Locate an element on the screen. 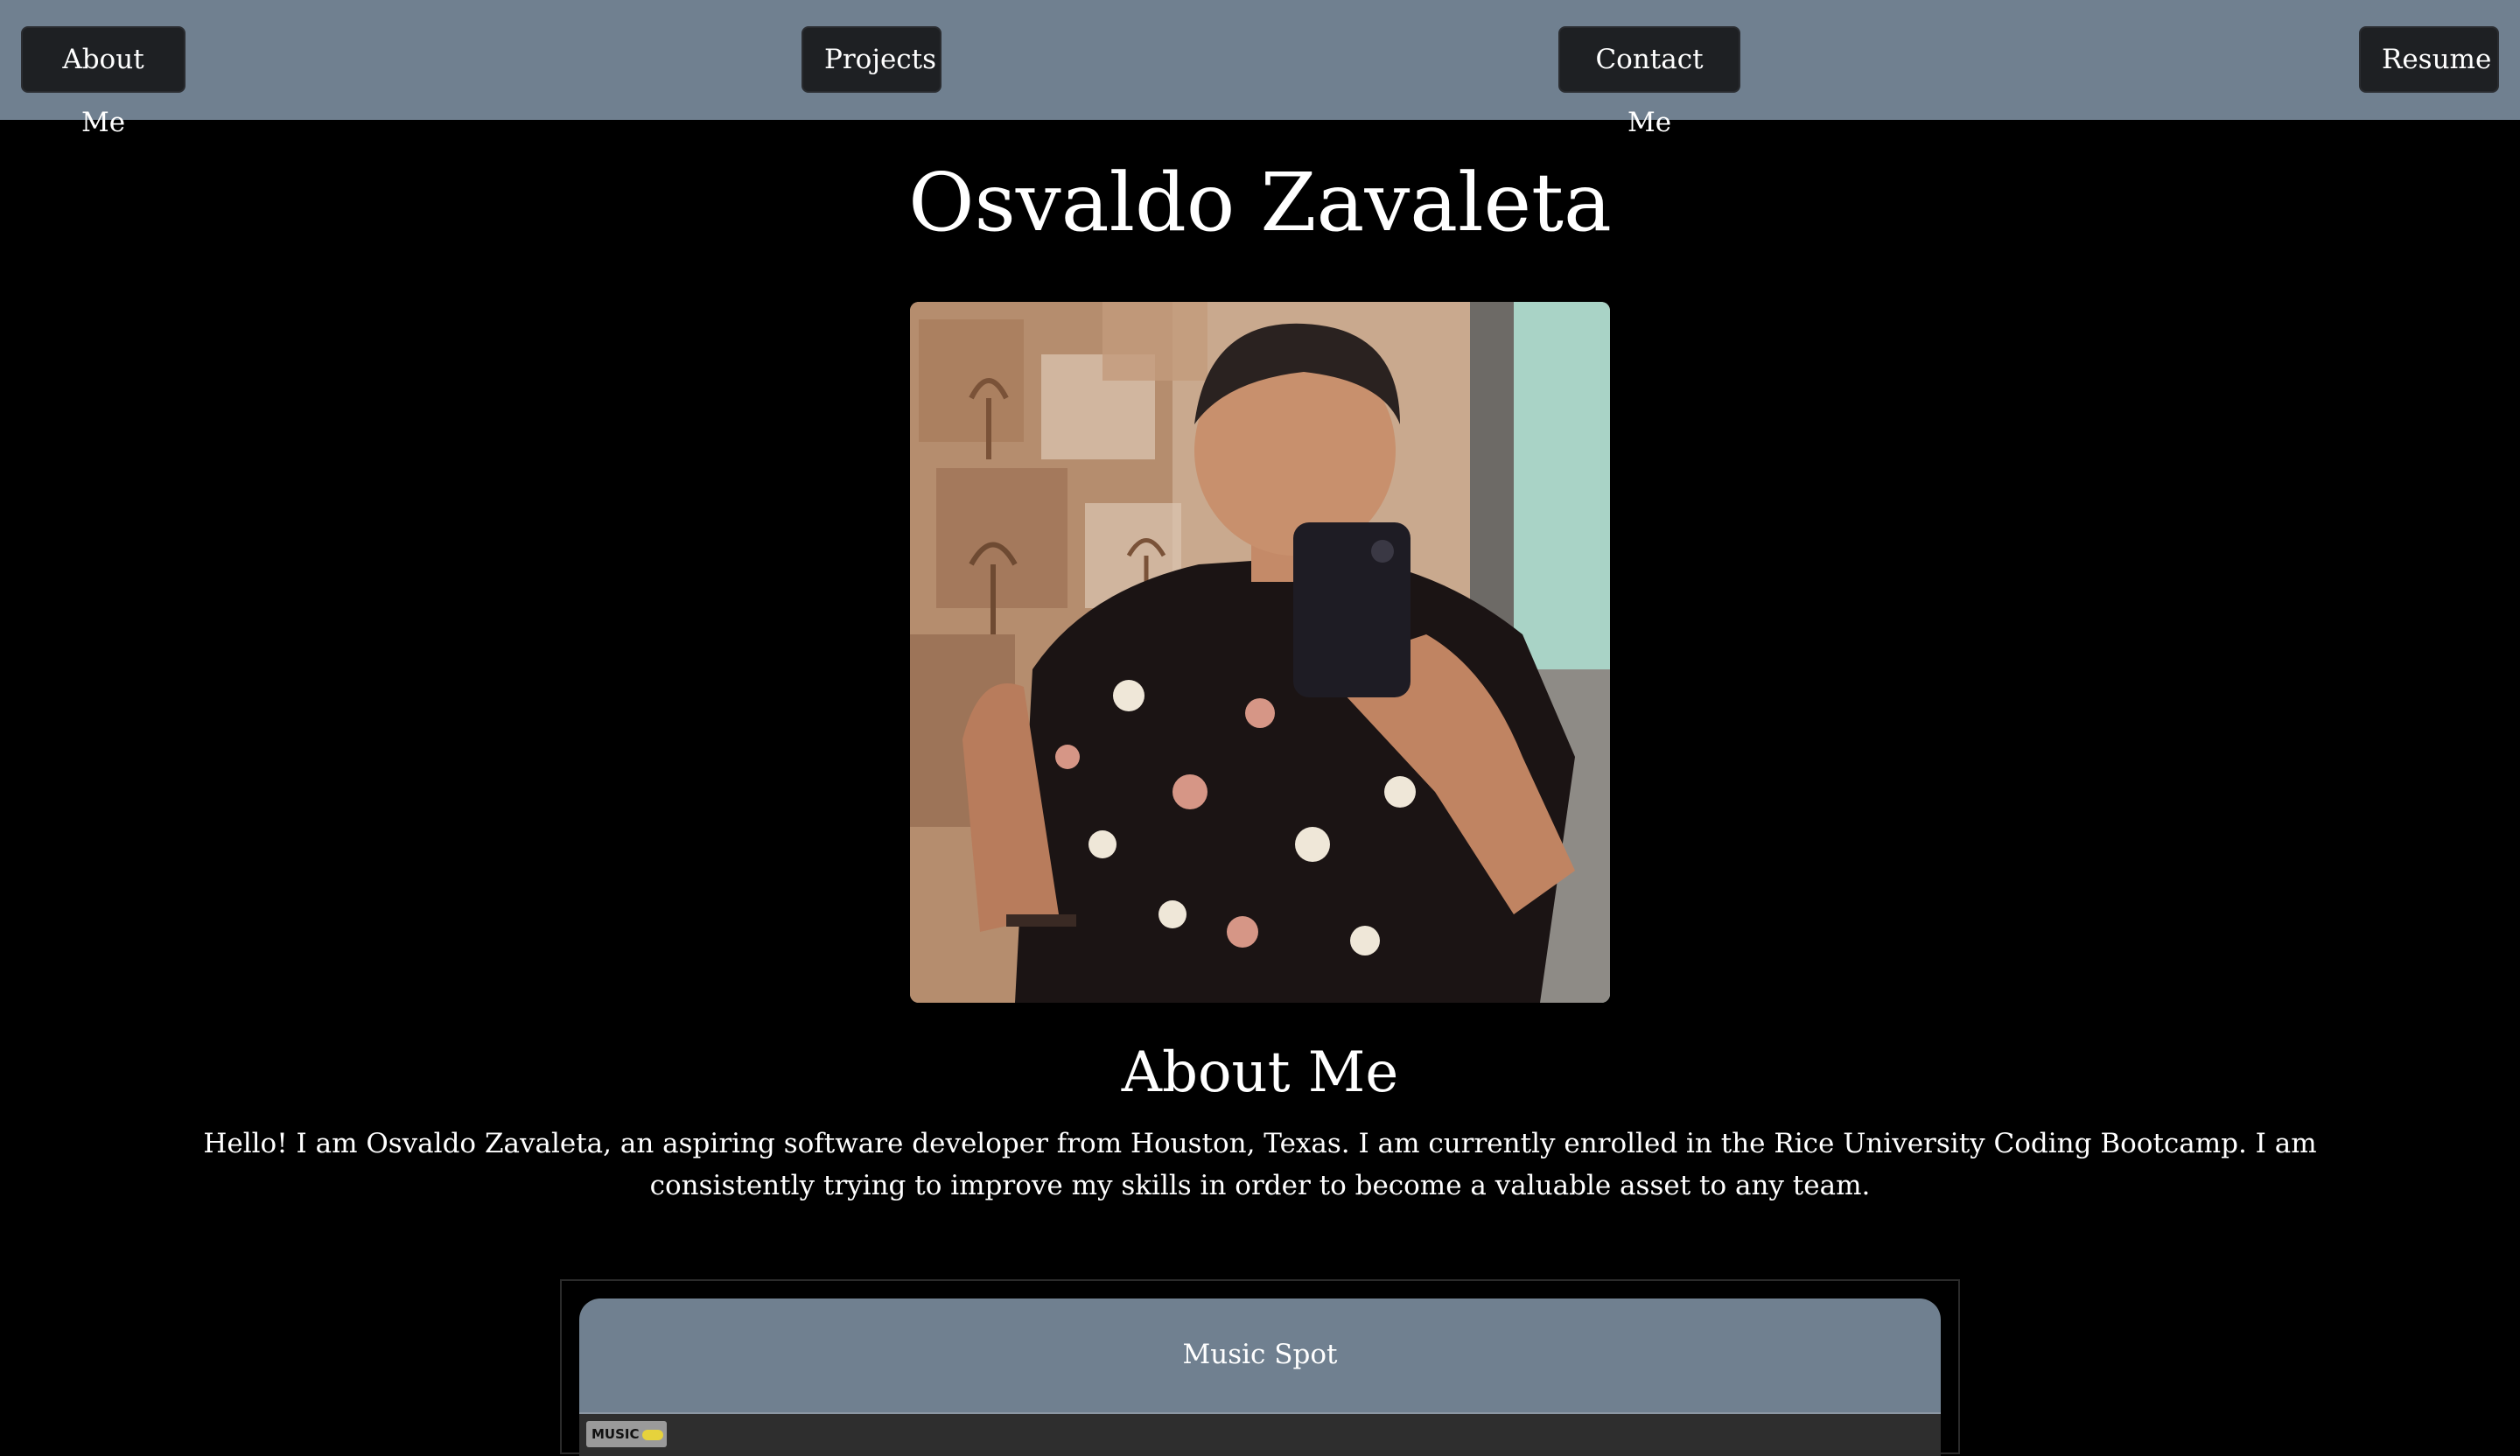  profile-photo is located at coordinates (1260, 652).